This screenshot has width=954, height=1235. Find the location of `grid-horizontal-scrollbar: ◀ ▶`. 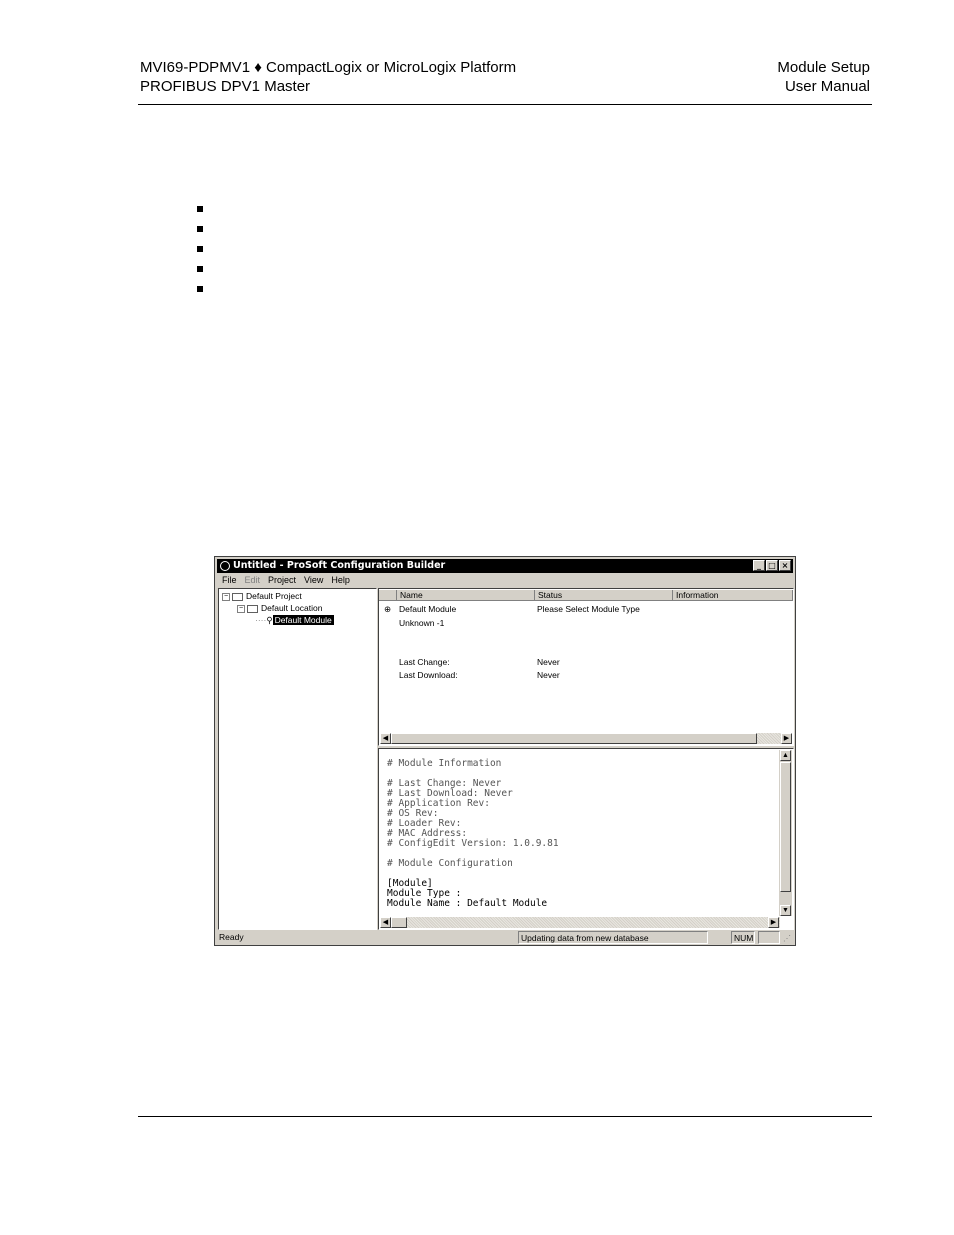

grid-horizontal-scrollbar: ◀ ▶ is located at coordinates (586, 738).